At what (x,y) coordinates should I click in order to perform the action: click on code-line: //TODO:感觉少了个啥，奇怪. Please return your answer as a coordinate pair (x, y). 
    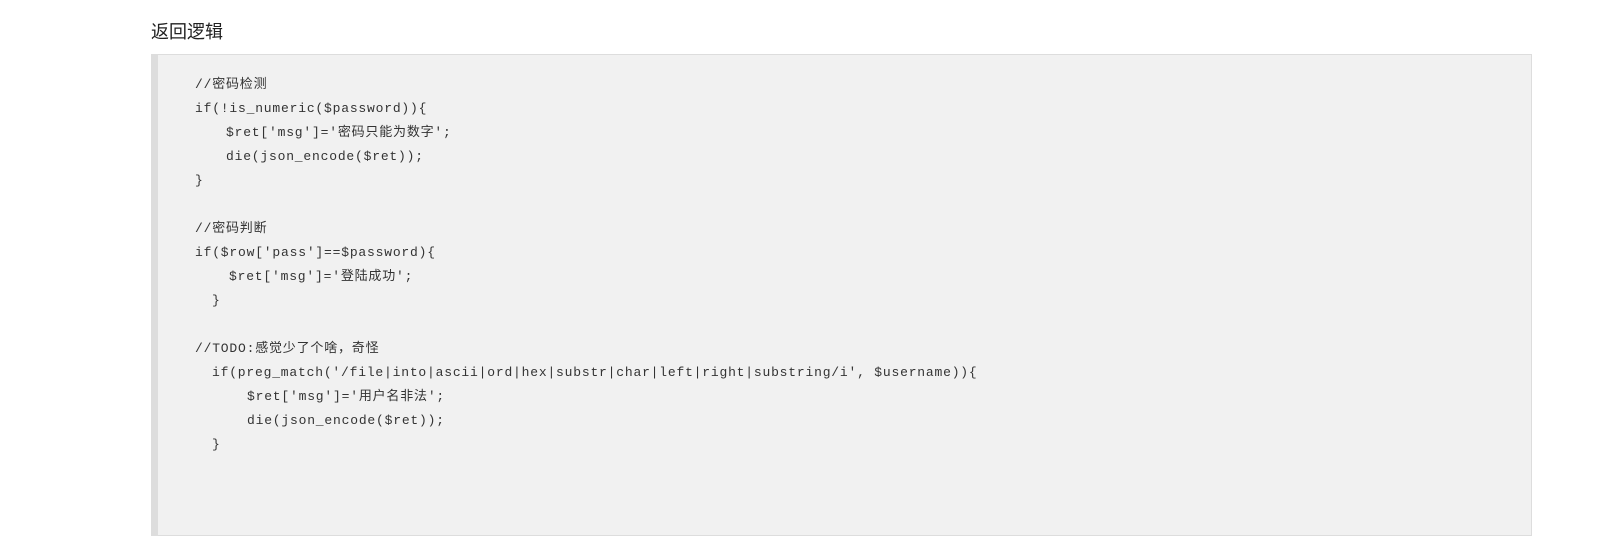
    Looking at the image, I should click on (287, 348).